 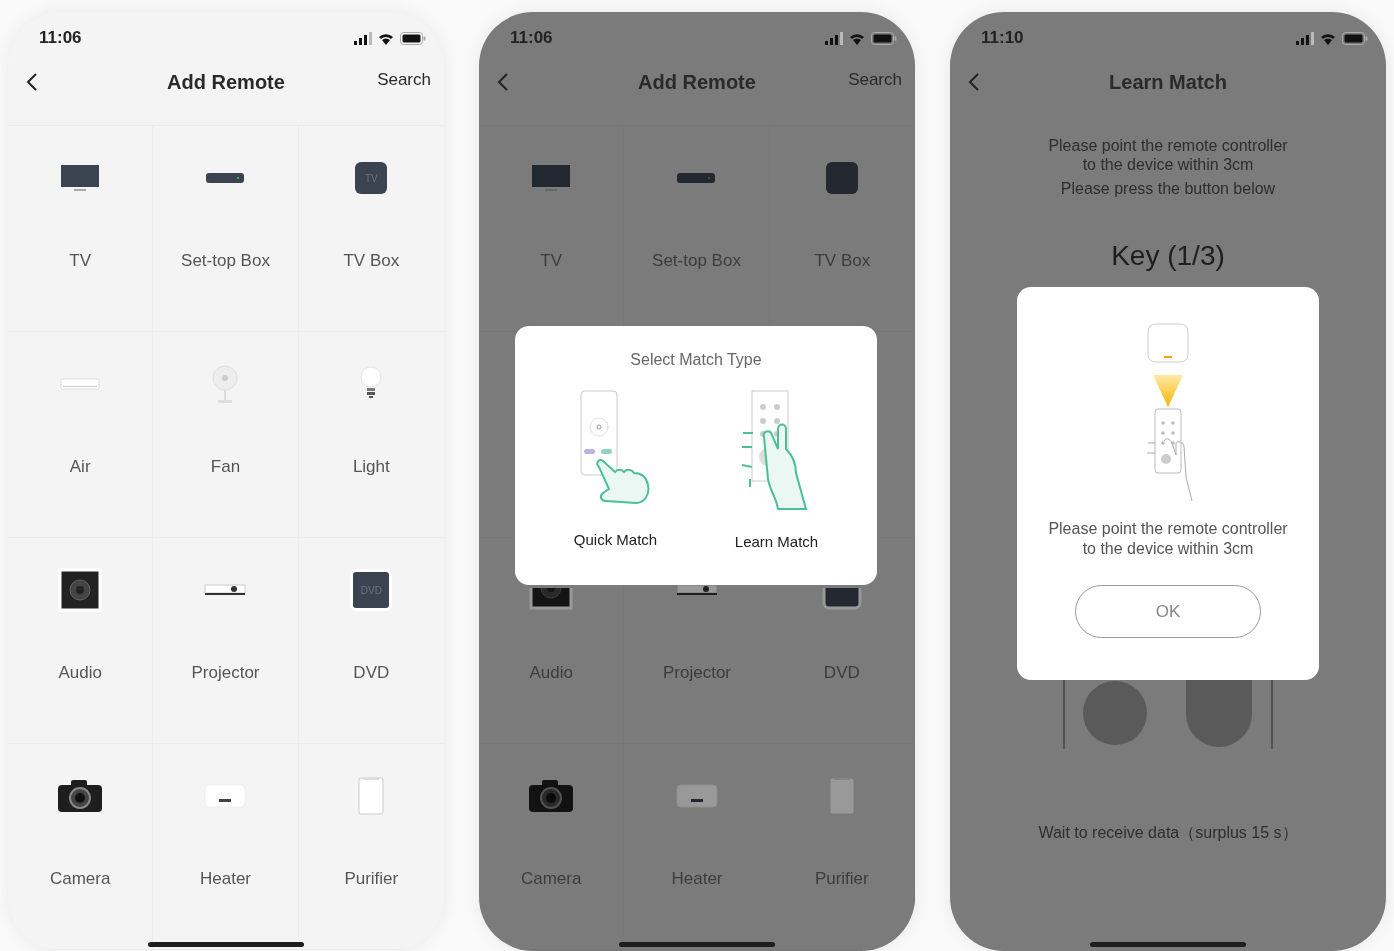 I want to click on fan-icon, so click(x=225, y=384).